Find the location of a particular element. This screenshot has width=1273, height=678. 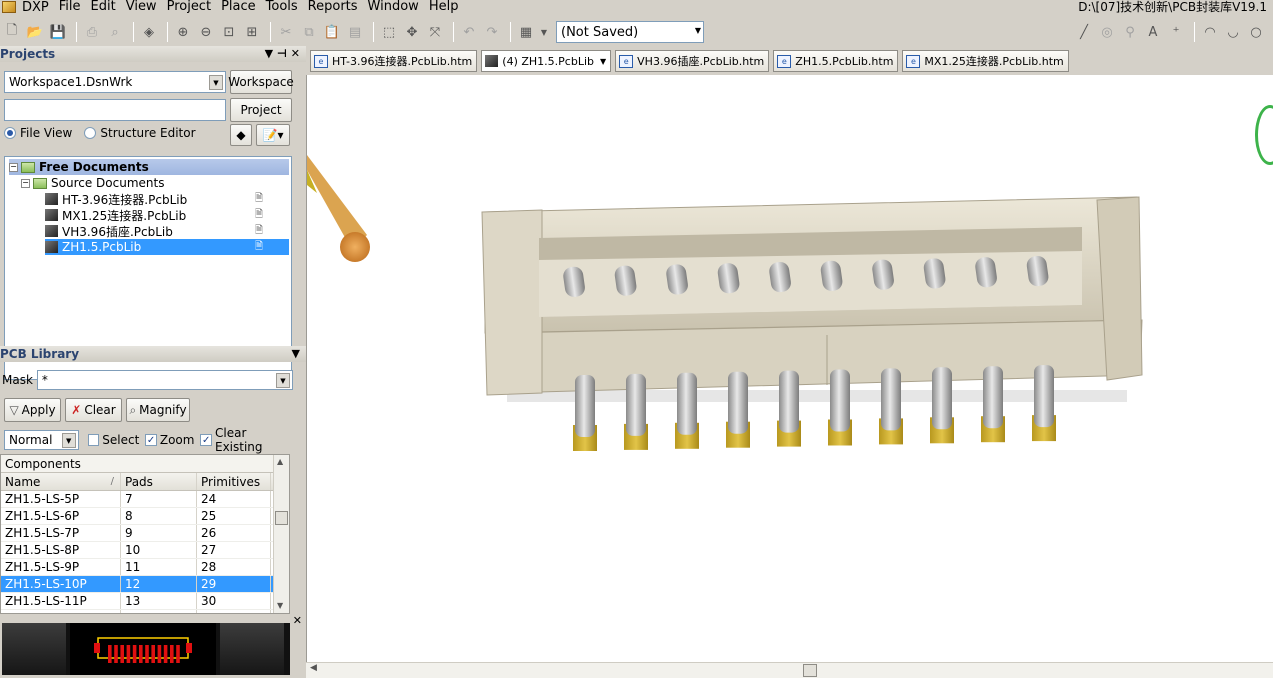

open-folder-icon: 📂 is located at coordinates (35, 32).